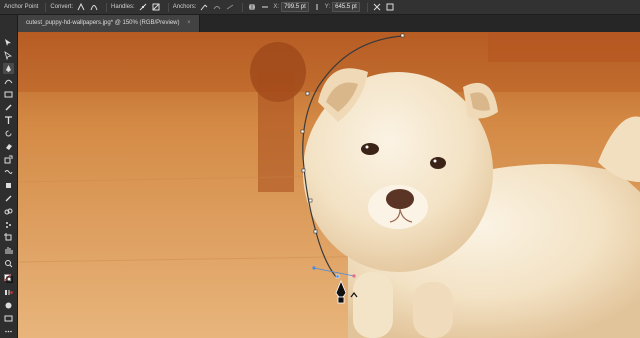 The height and width of the screenshot is (338, 640). I want to click on eraser-tool-icon, so click(8, 146).